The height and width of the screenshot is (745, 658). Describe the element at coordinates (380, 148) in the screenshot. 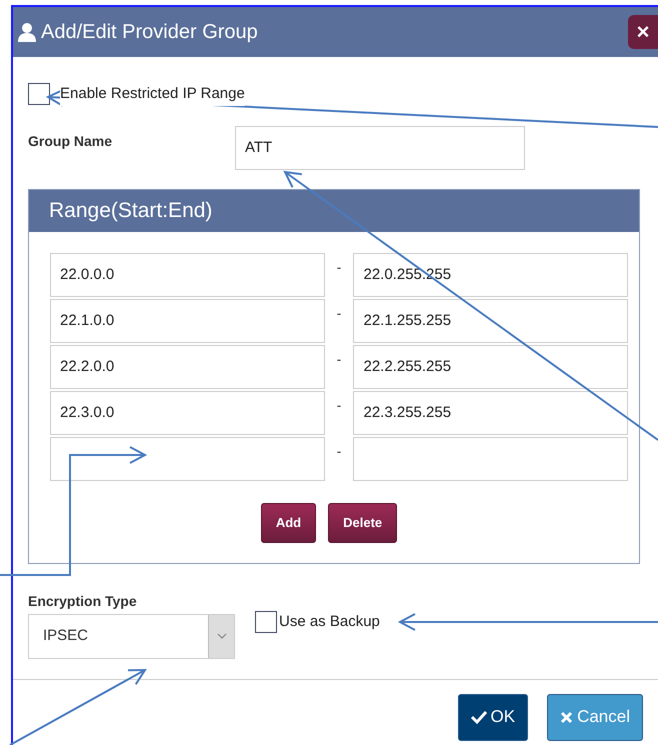

I see `group-name-field: ATT` at that location.